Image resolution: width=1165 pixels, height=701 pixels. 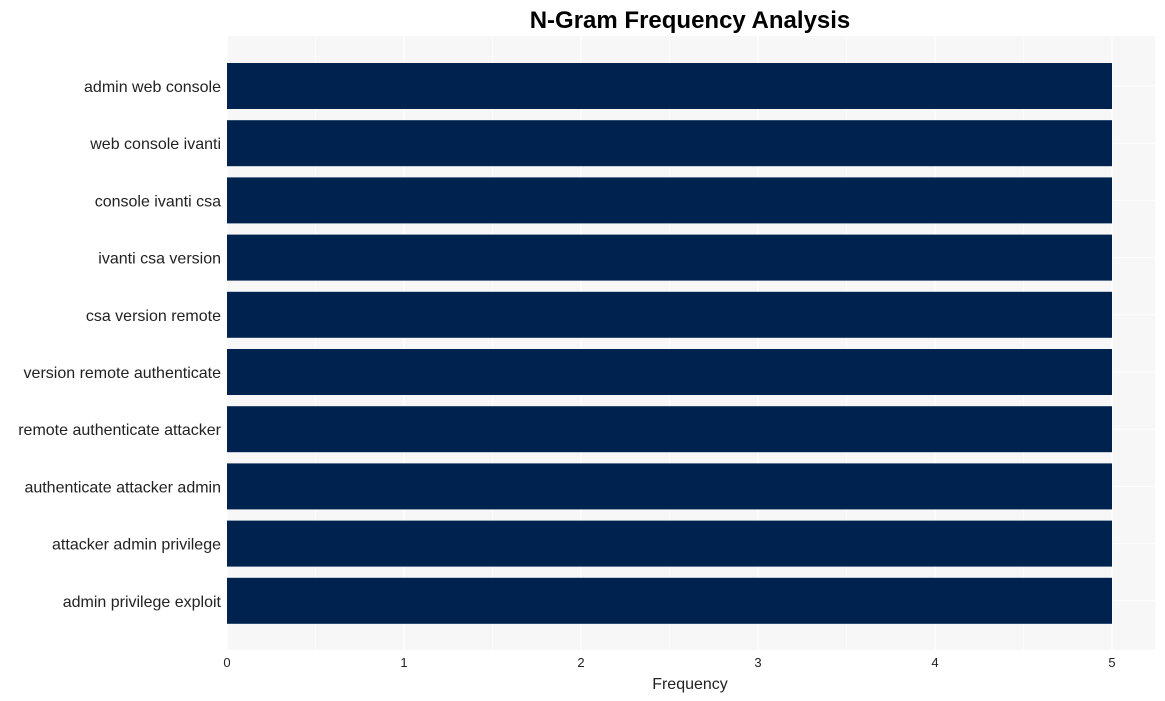 I want to click on x-axis-ticks: 0 1 2 3 4 5, so click(x=669, y=662).